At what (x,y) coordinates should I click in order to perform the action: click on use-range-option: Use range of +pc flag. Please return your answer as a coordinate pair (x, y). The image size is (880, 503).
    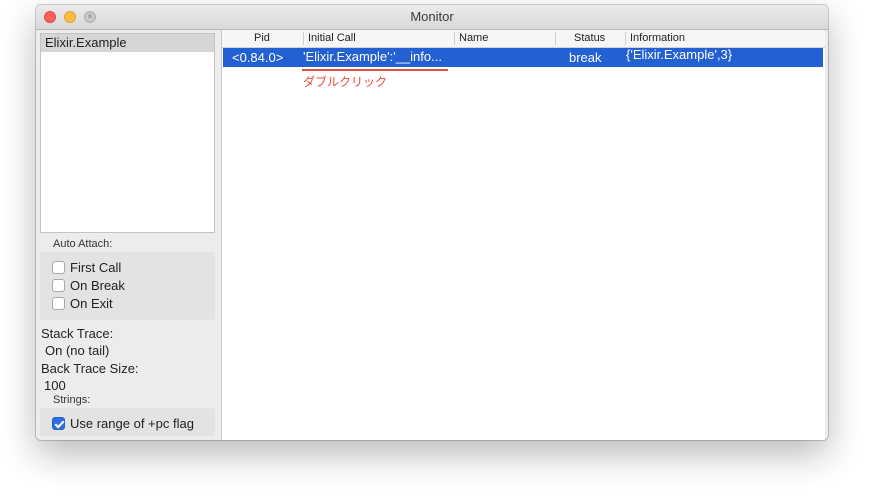
    Looking at the image, I should click on (123, 423).